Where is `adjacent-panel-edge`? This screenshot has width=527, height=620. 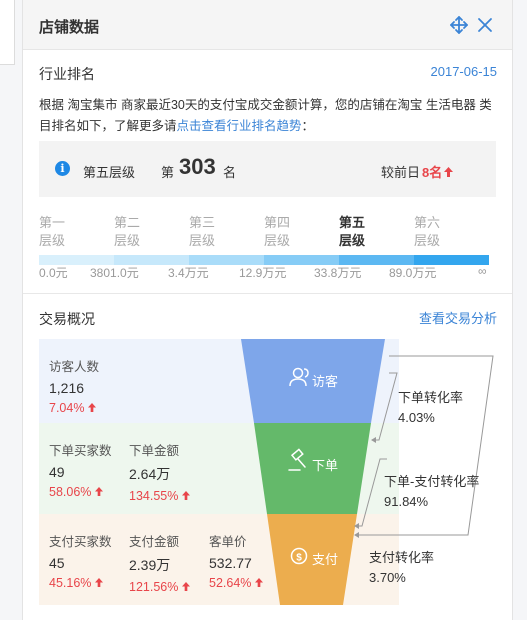
adjacent-panel-edge is located at coordinates (7, 32).